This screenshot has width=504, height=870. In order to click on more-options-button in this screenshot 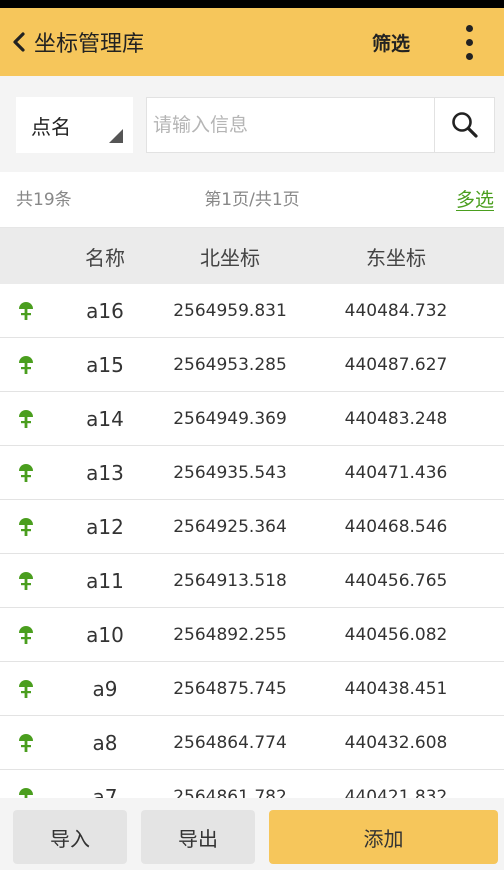, I will do `click(469, 42)`.